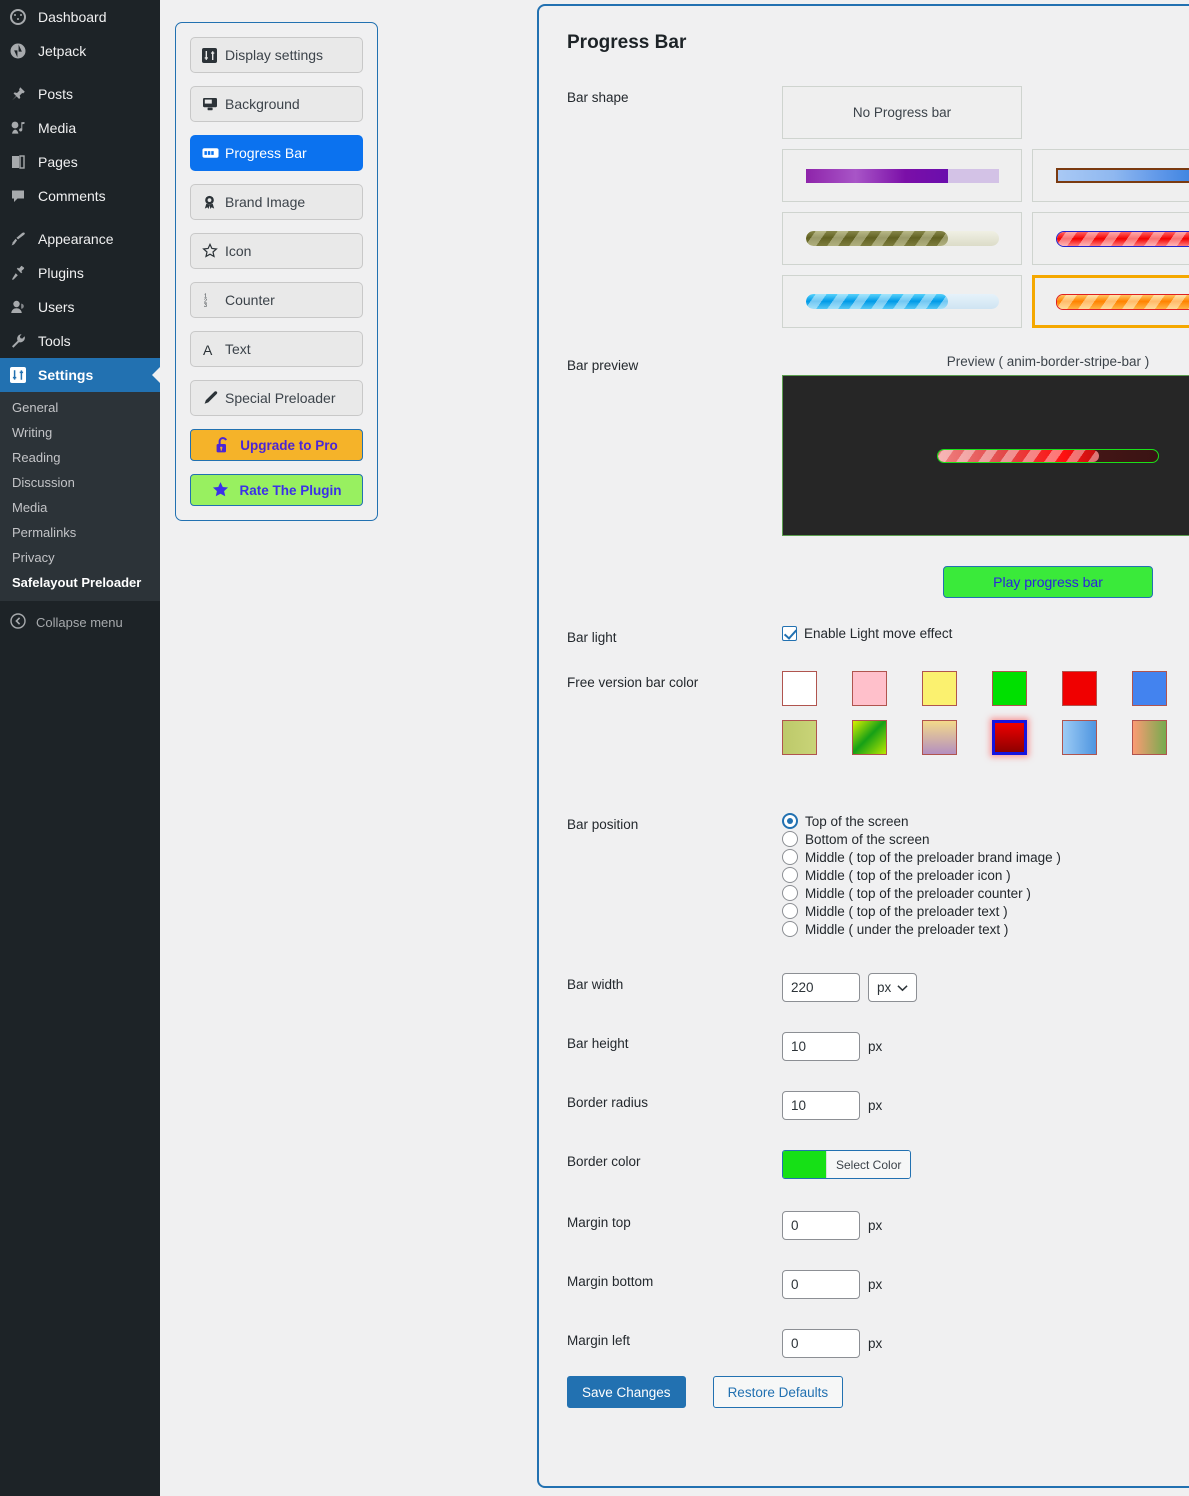 The height and width of the screenshot is (1496, 1189). Describe the element at coordinates (80, 72) in the screenshot. I see `sidebar-separator` at that location.